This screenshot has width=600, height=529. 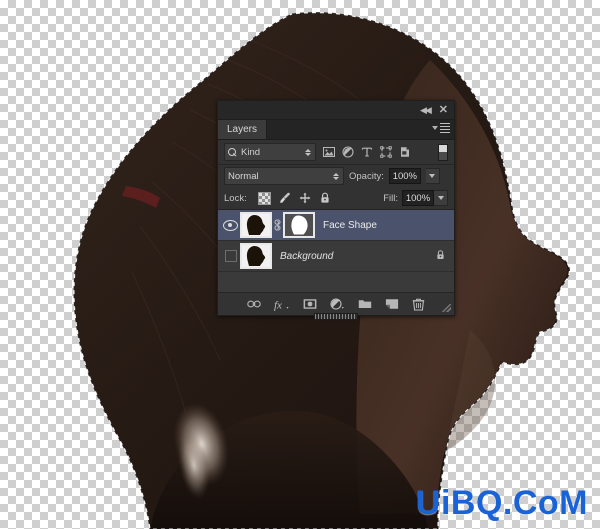 I want to click on filter-kind-label: Kind, so click(x=251, y=152).